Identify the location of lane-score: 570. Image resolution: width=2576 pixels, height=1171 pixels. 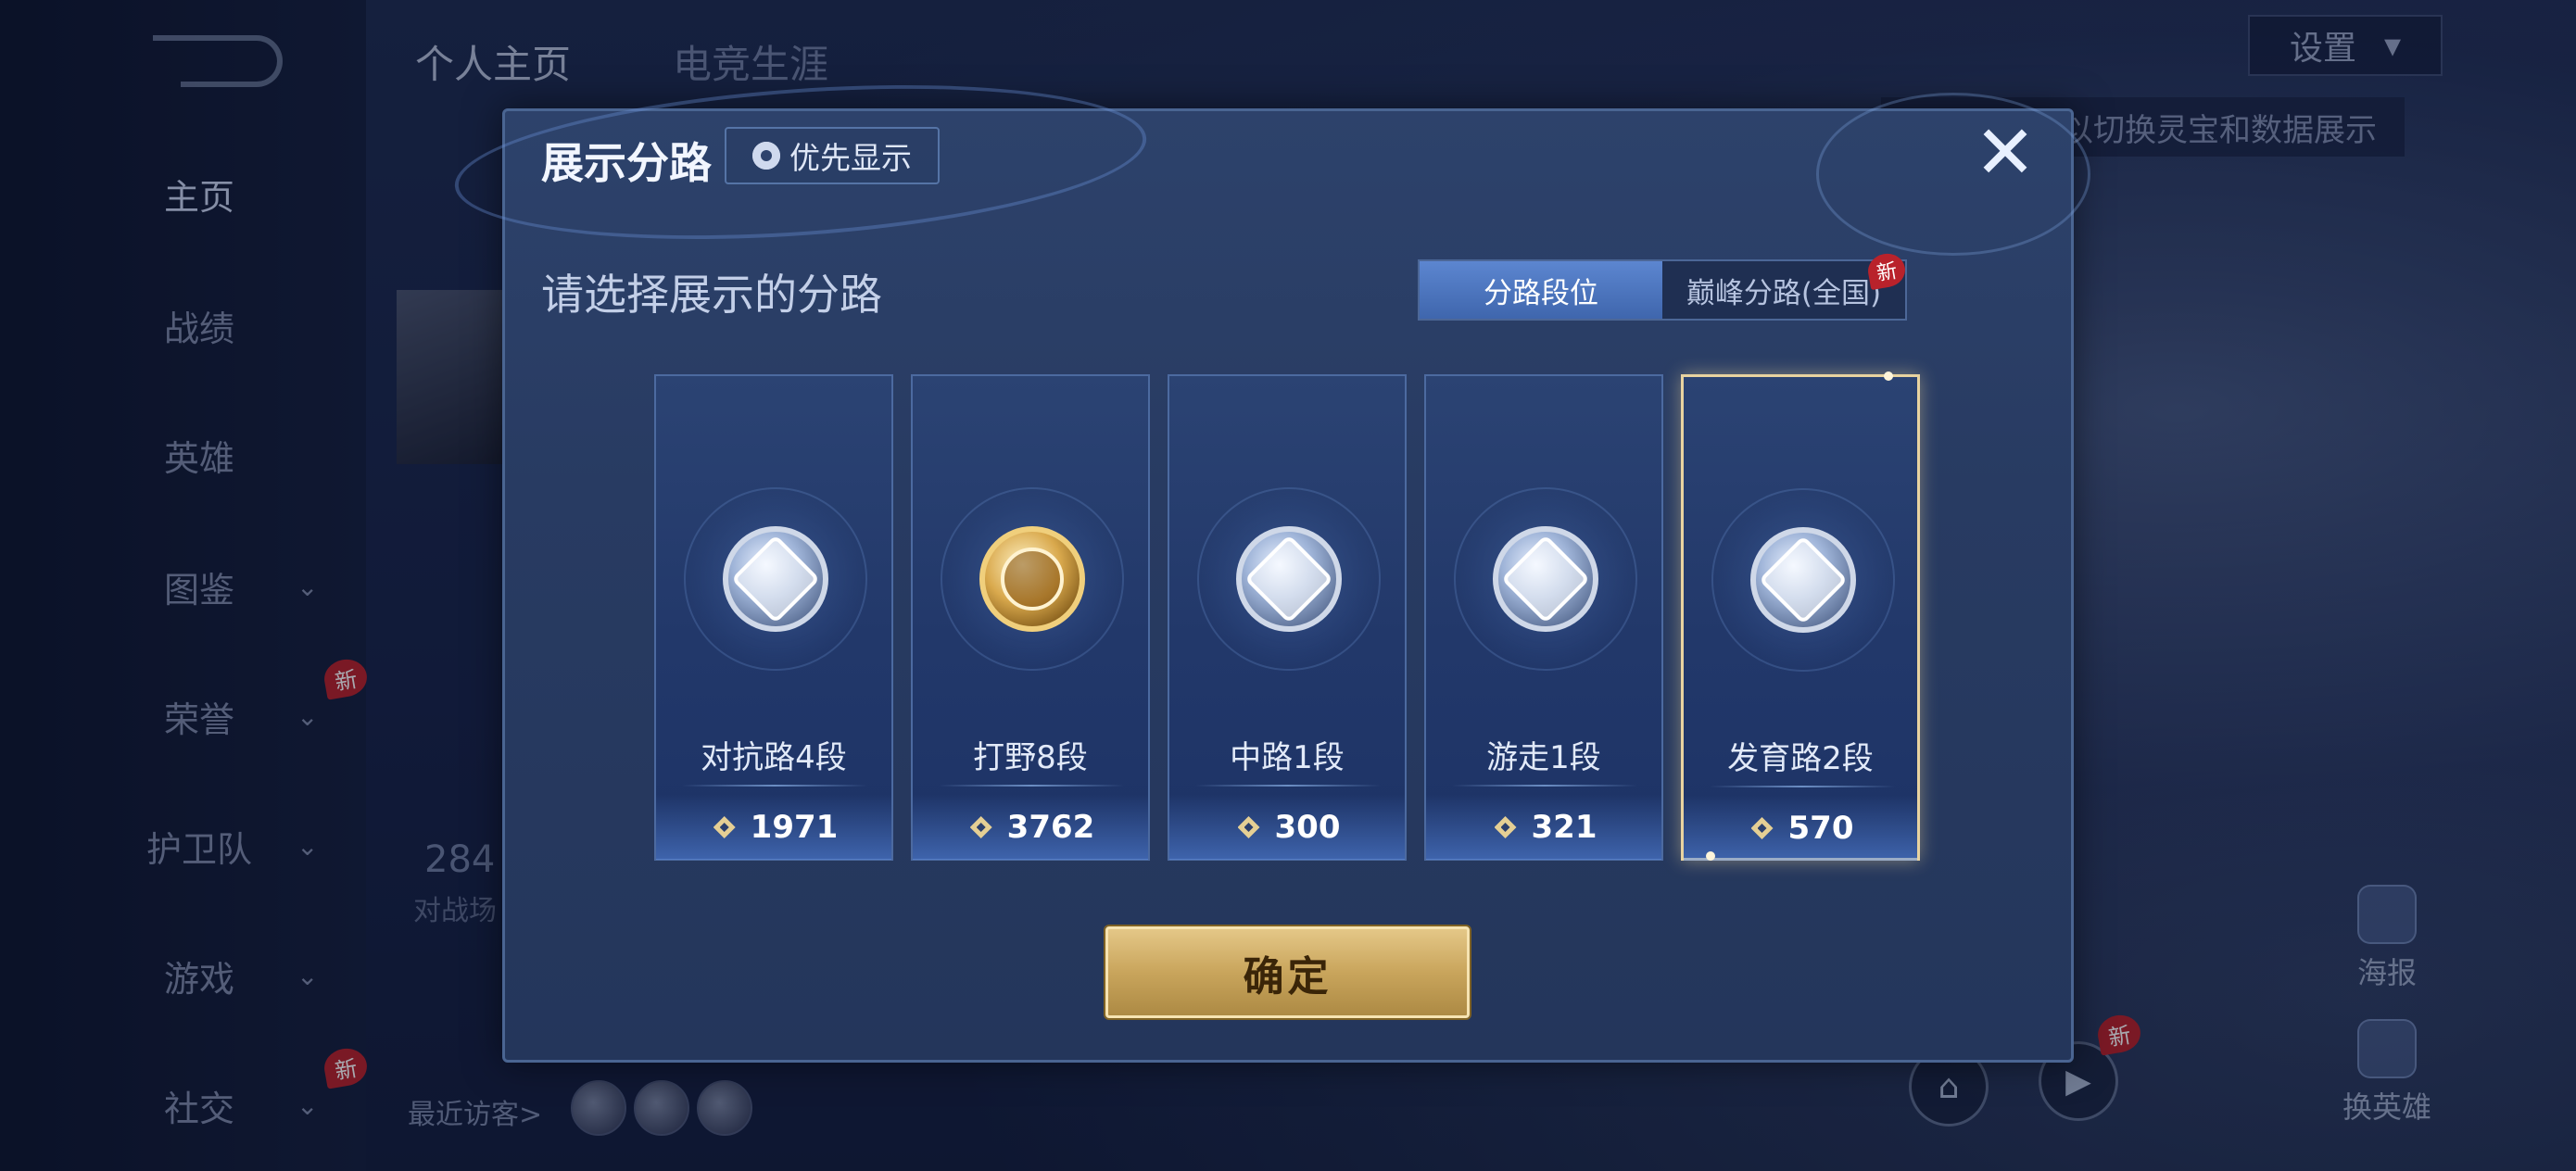
(1821, 829).